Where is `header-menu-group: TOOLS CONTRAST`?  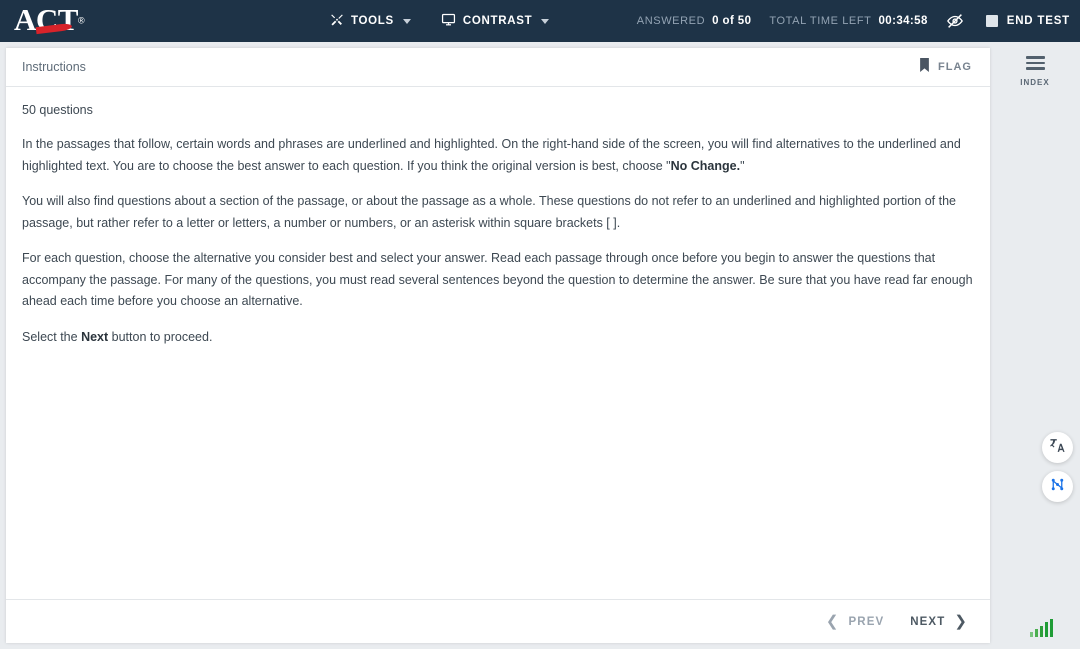
header-menu-group: TOOLS CONTRAST is located at coordinates (440, 21).